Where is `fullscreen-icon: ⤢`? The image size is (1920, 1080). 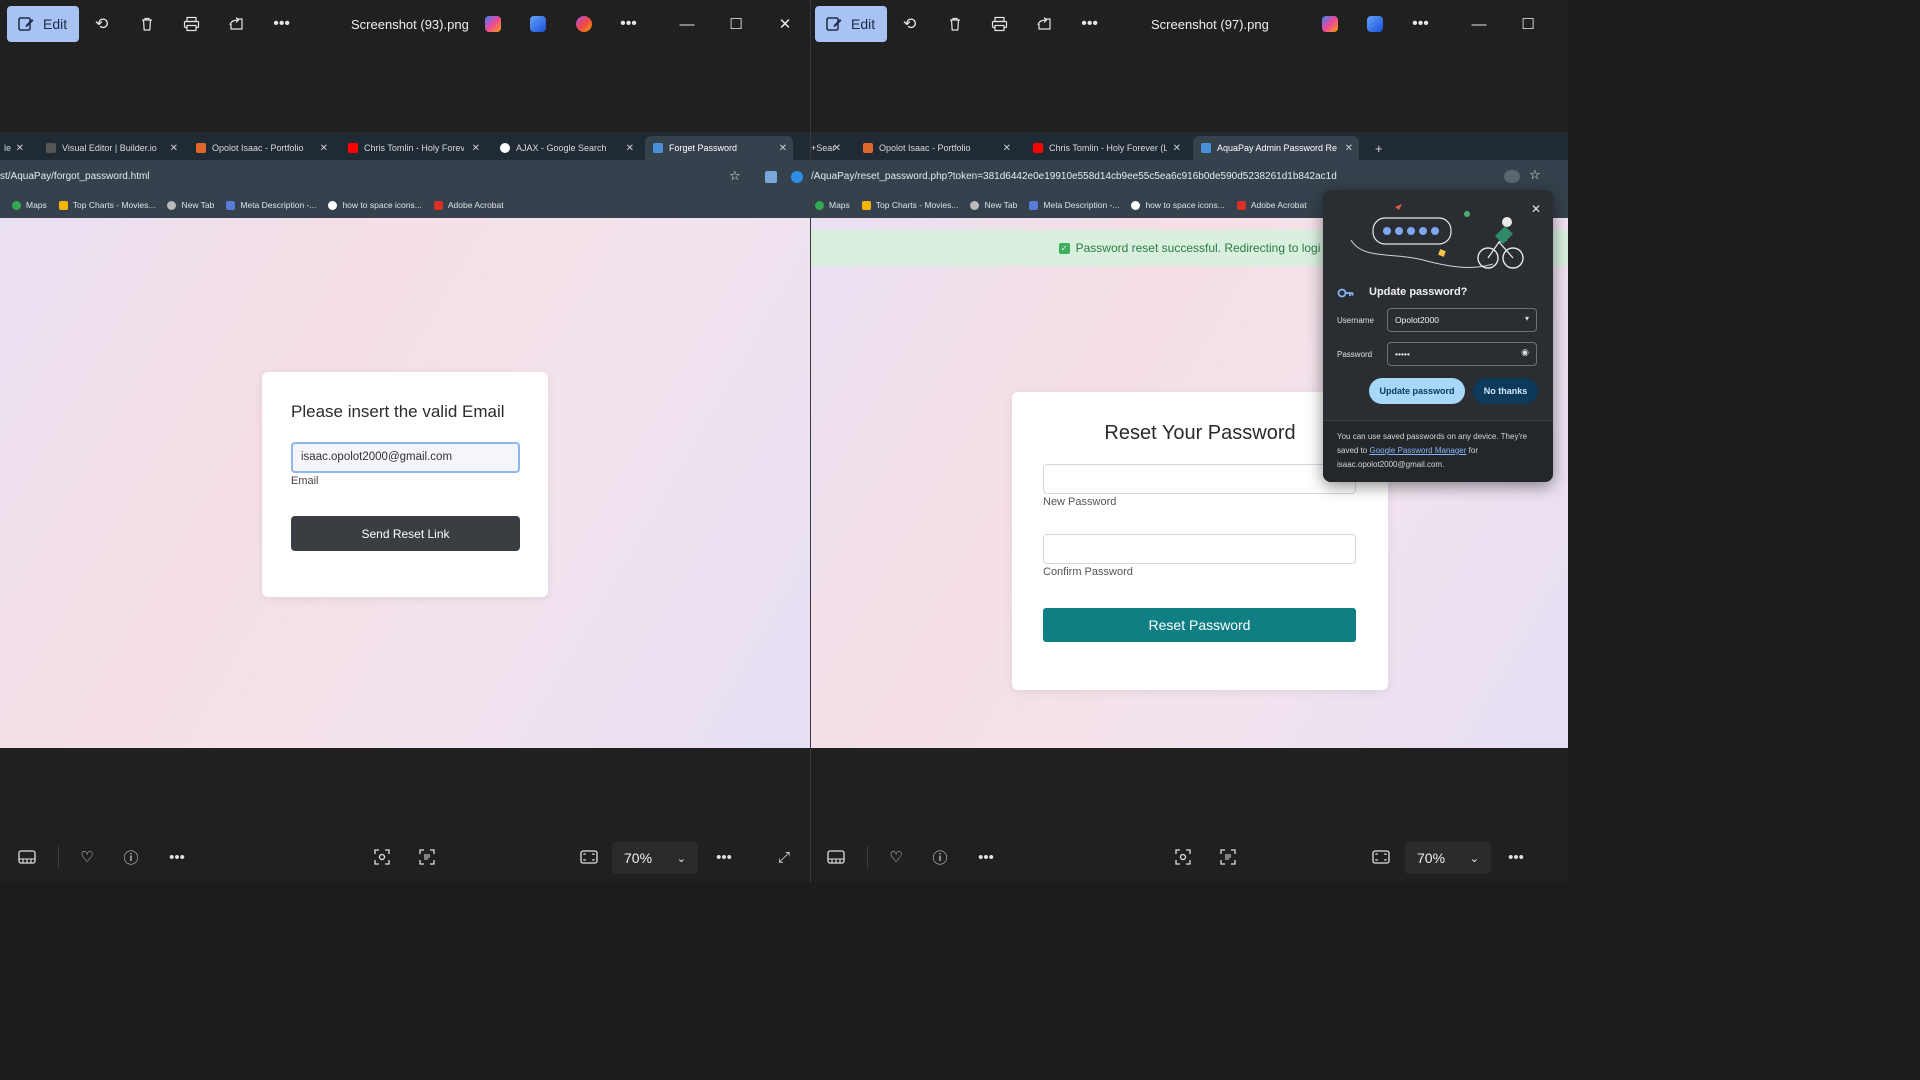
fullscreen-icon: ⤢ is located at coordinates (784, 857).